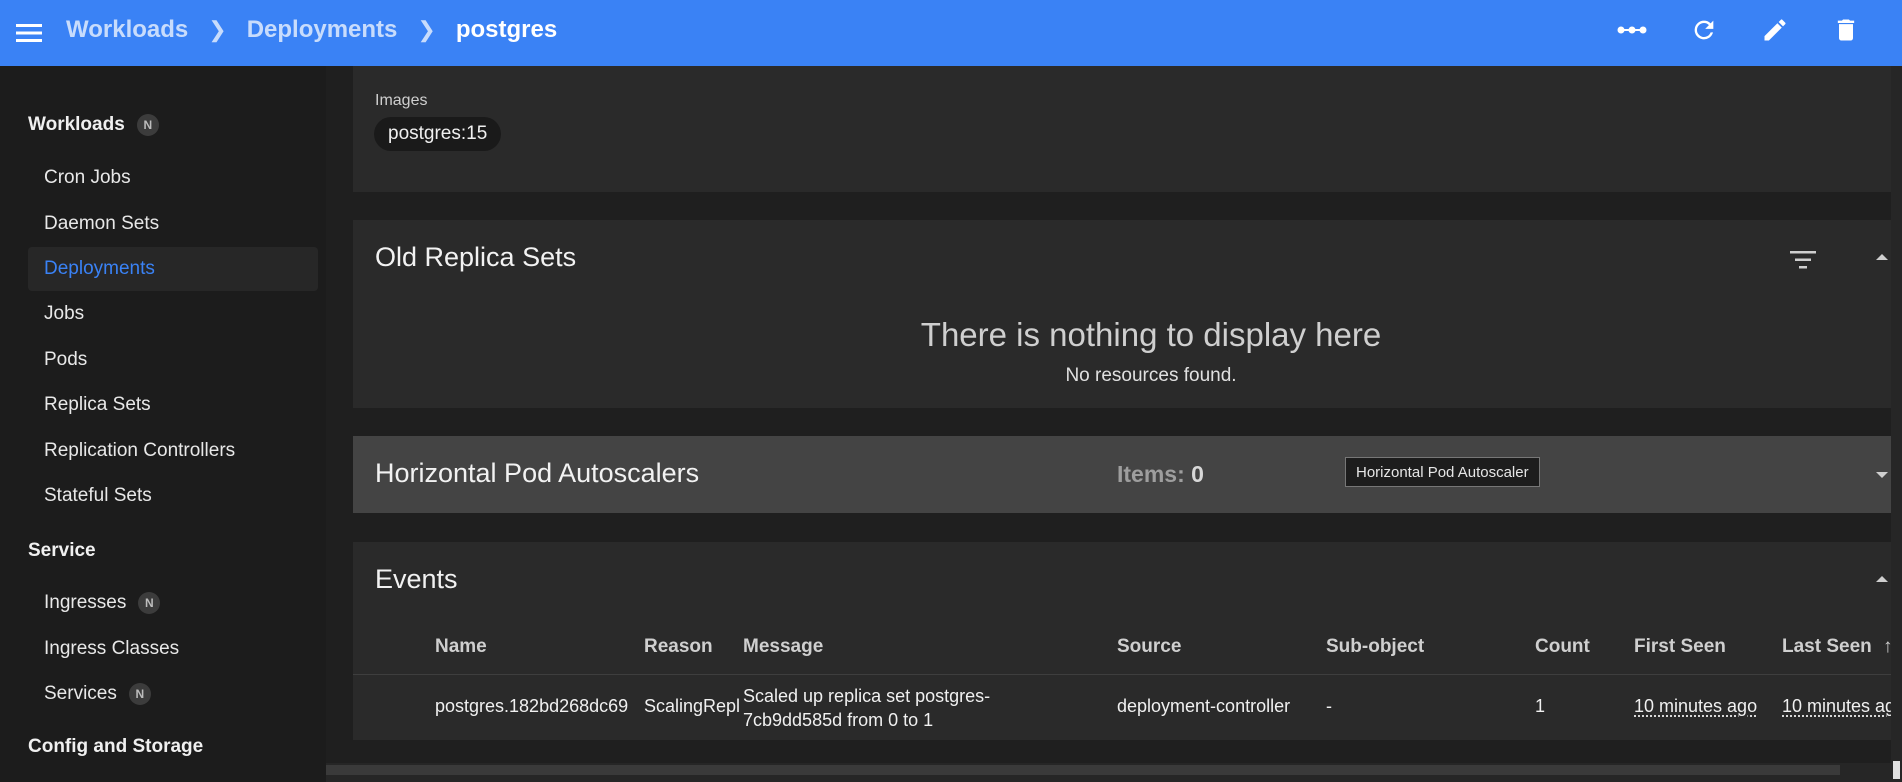 The image size is (1902, 782). I want to click on sidebar-item-label: Deployments, so click(99, 268).